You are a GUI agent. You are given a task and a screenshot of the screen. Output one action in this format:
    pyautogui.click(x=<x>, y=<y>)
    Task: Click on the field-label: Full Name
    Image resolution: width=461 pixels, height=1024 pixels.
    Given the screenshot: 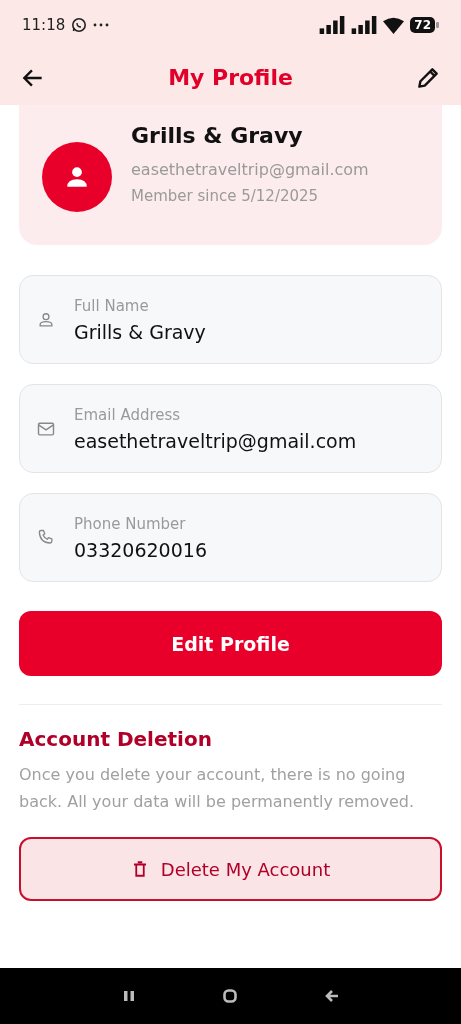 What is the action you would take?
    pyautogui.click(x=112, y=305)
    